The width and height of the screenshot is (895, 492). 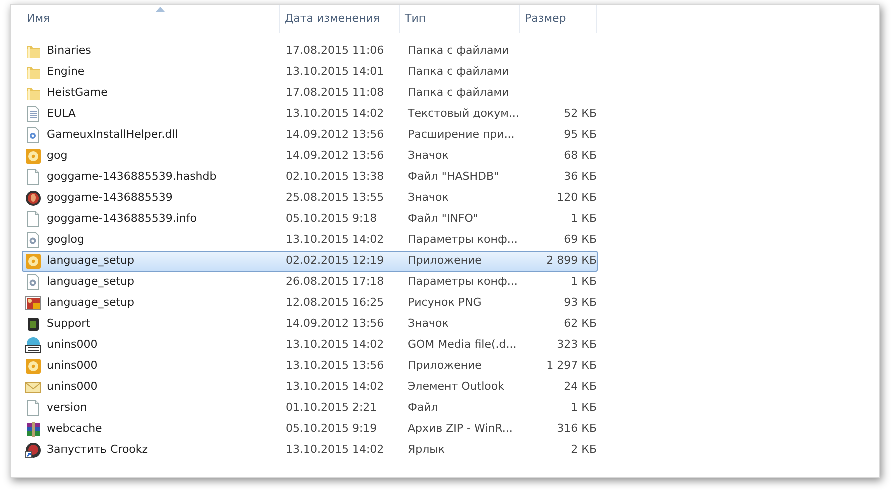 I want to click on file-name: Binaries, so click(x=69, y=51).